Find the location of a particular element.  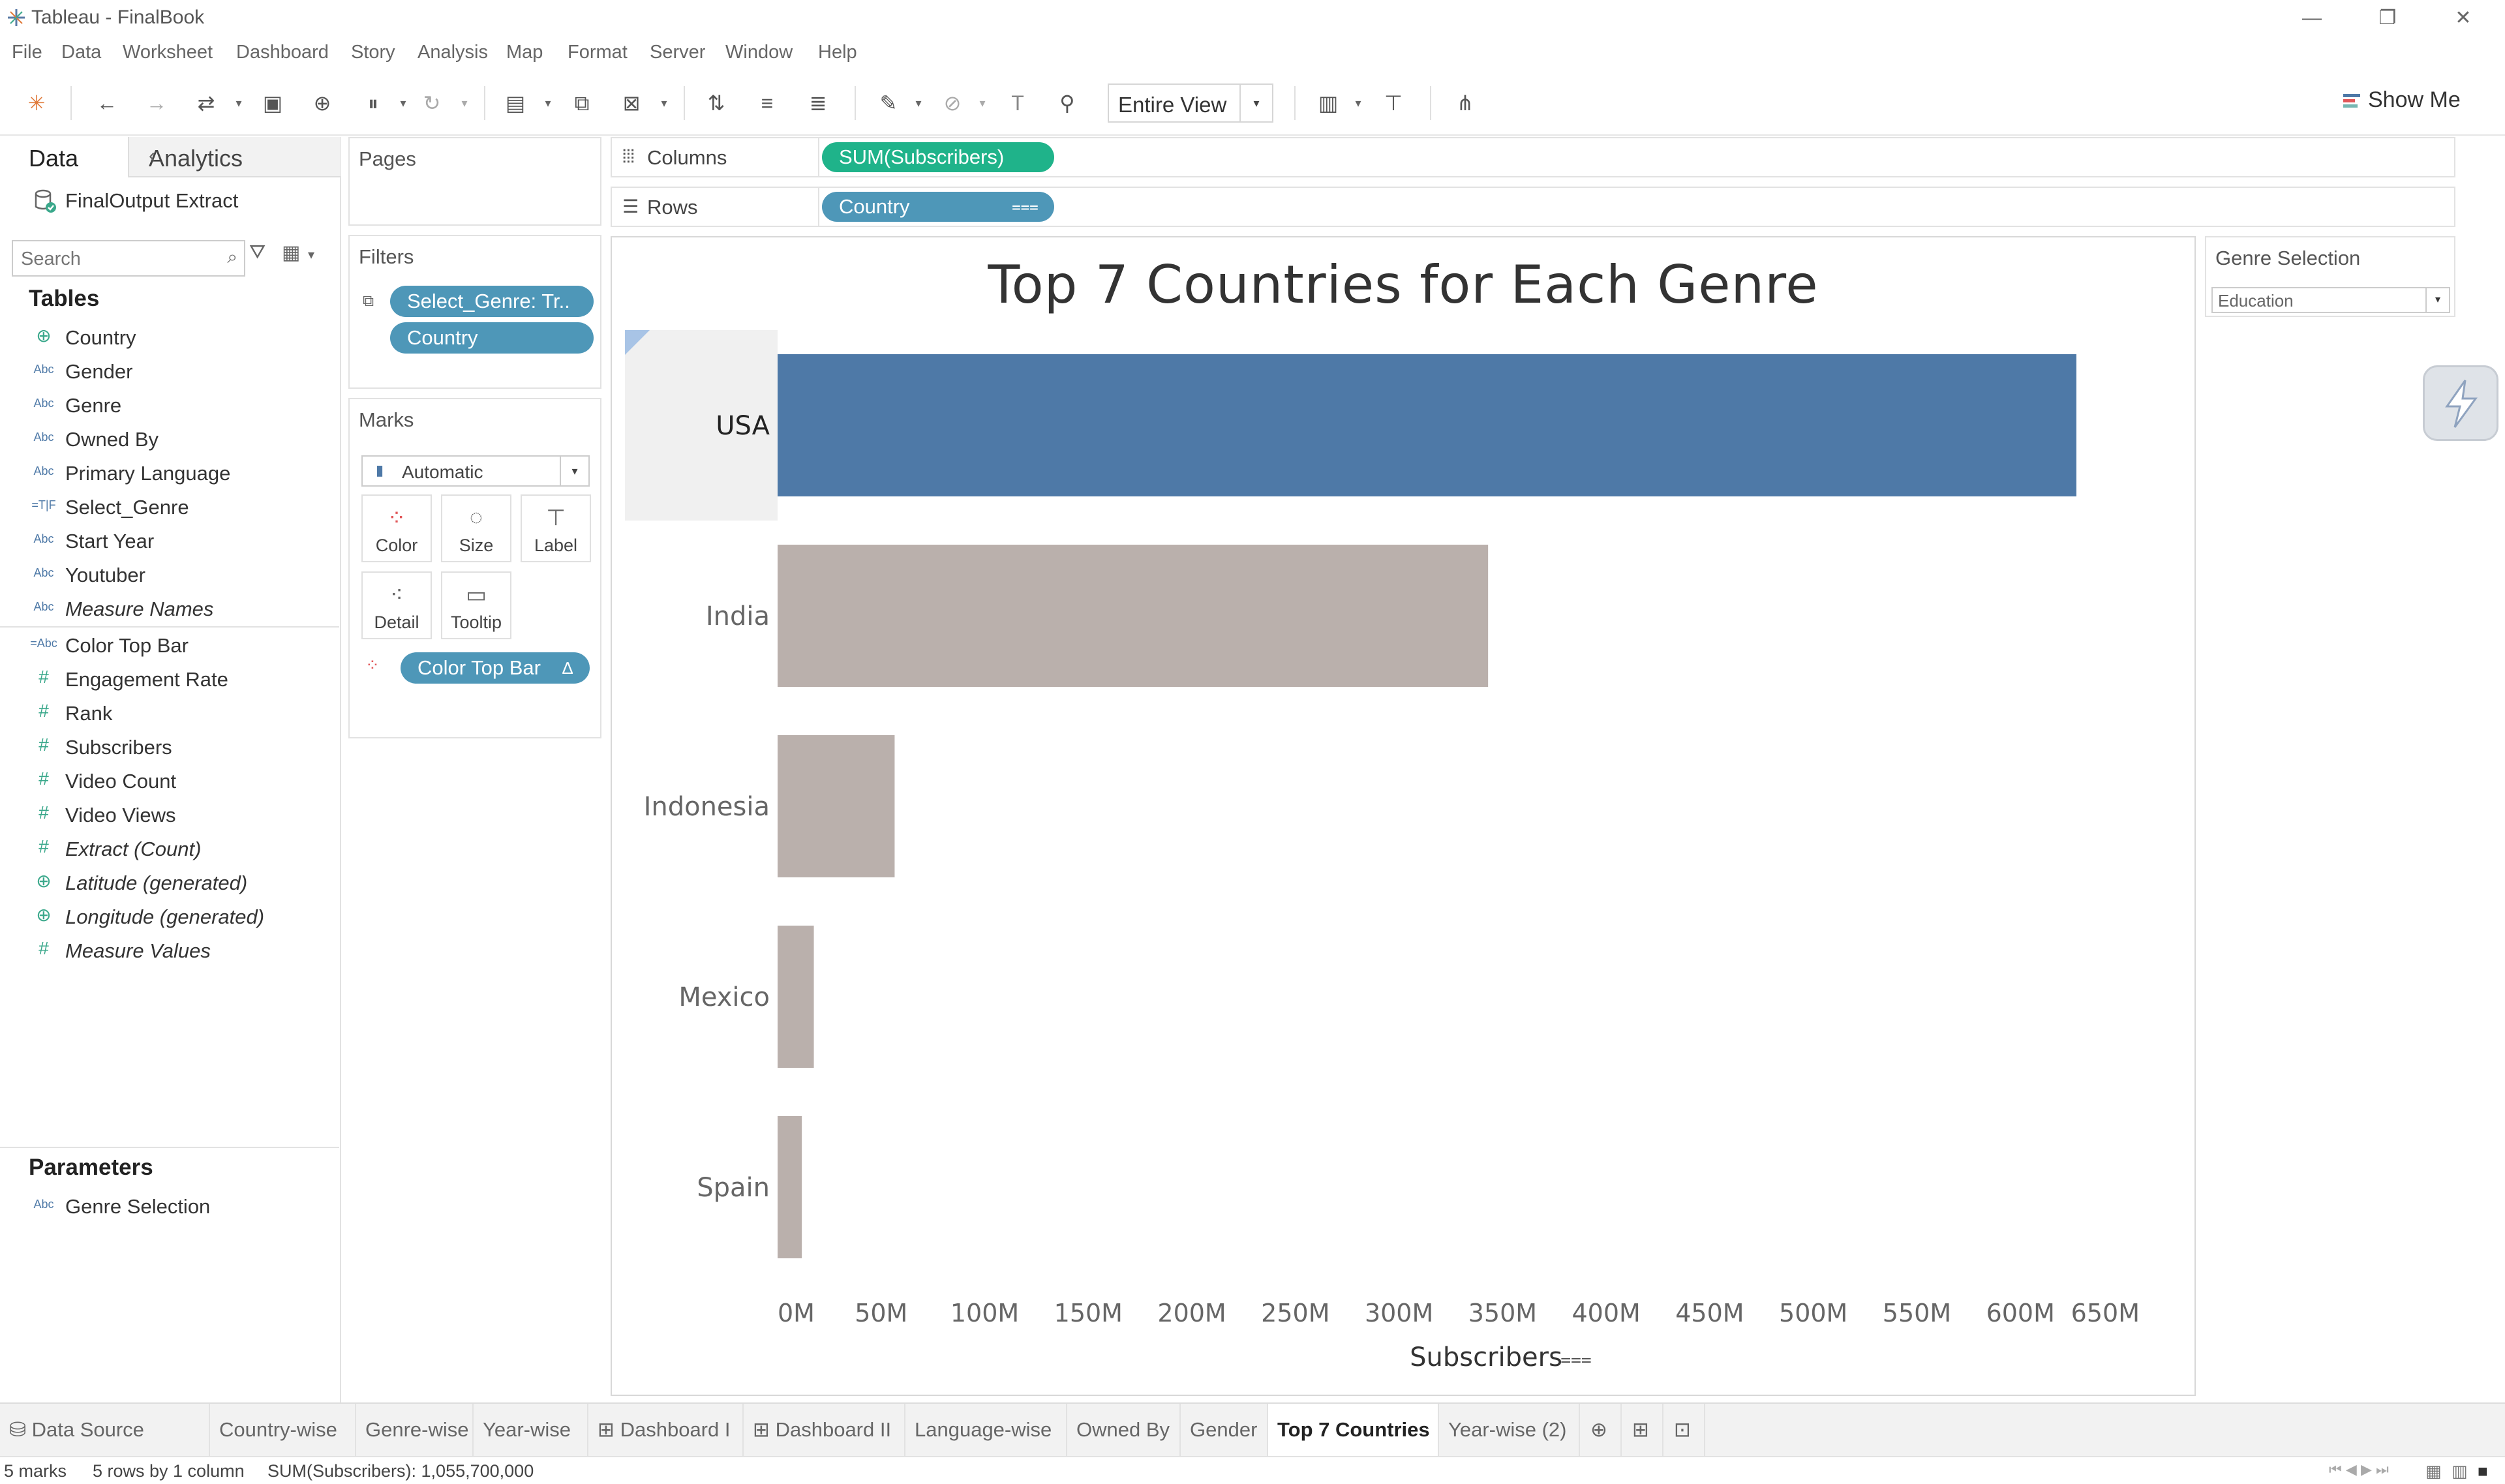

rows-shelf: ☰ Rows Country ⩶ is located at coordinates (1533, 207).